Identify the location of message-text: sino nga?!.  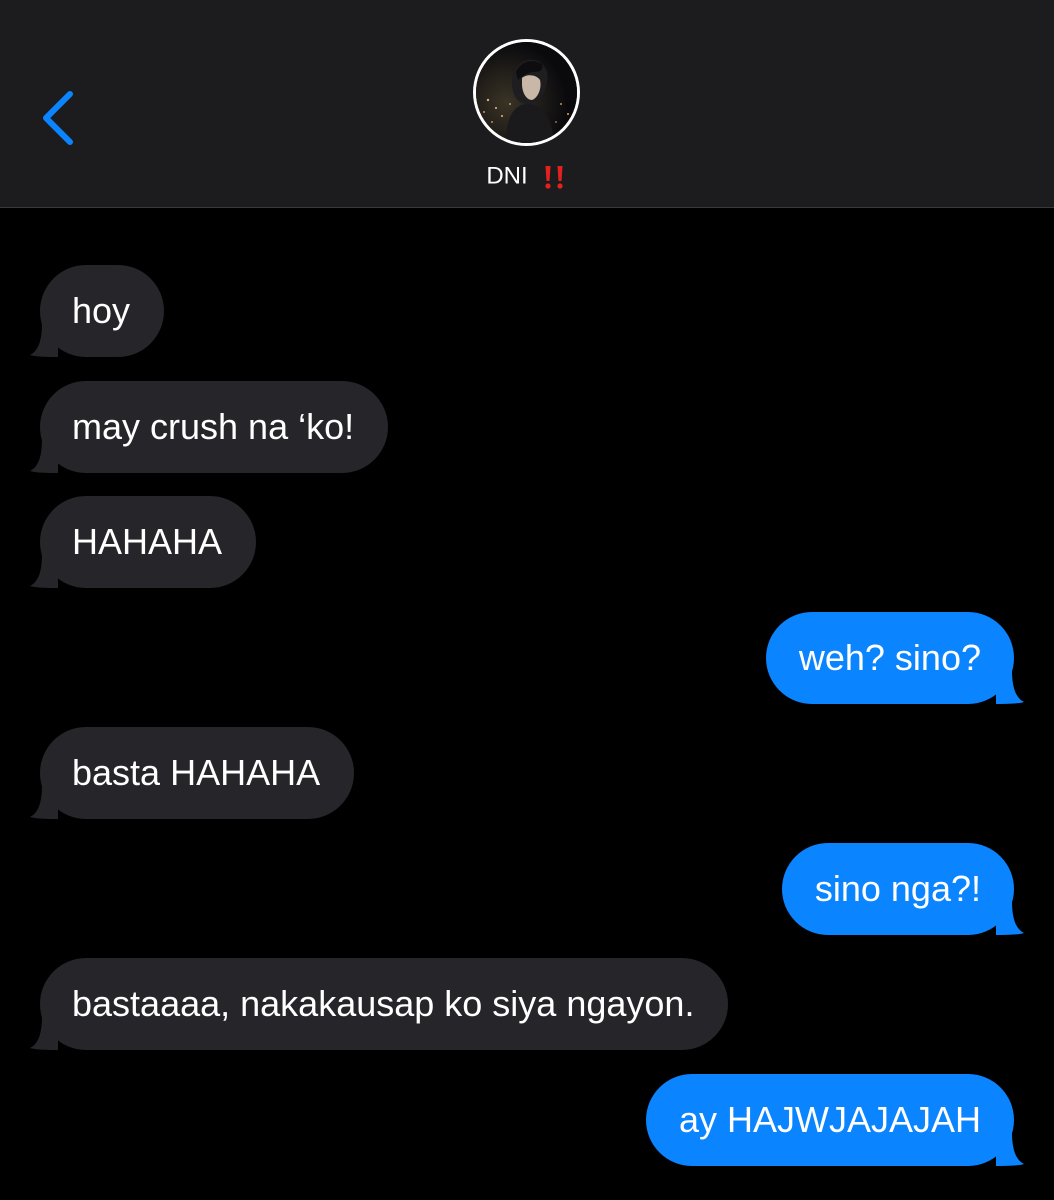
(897, 888).